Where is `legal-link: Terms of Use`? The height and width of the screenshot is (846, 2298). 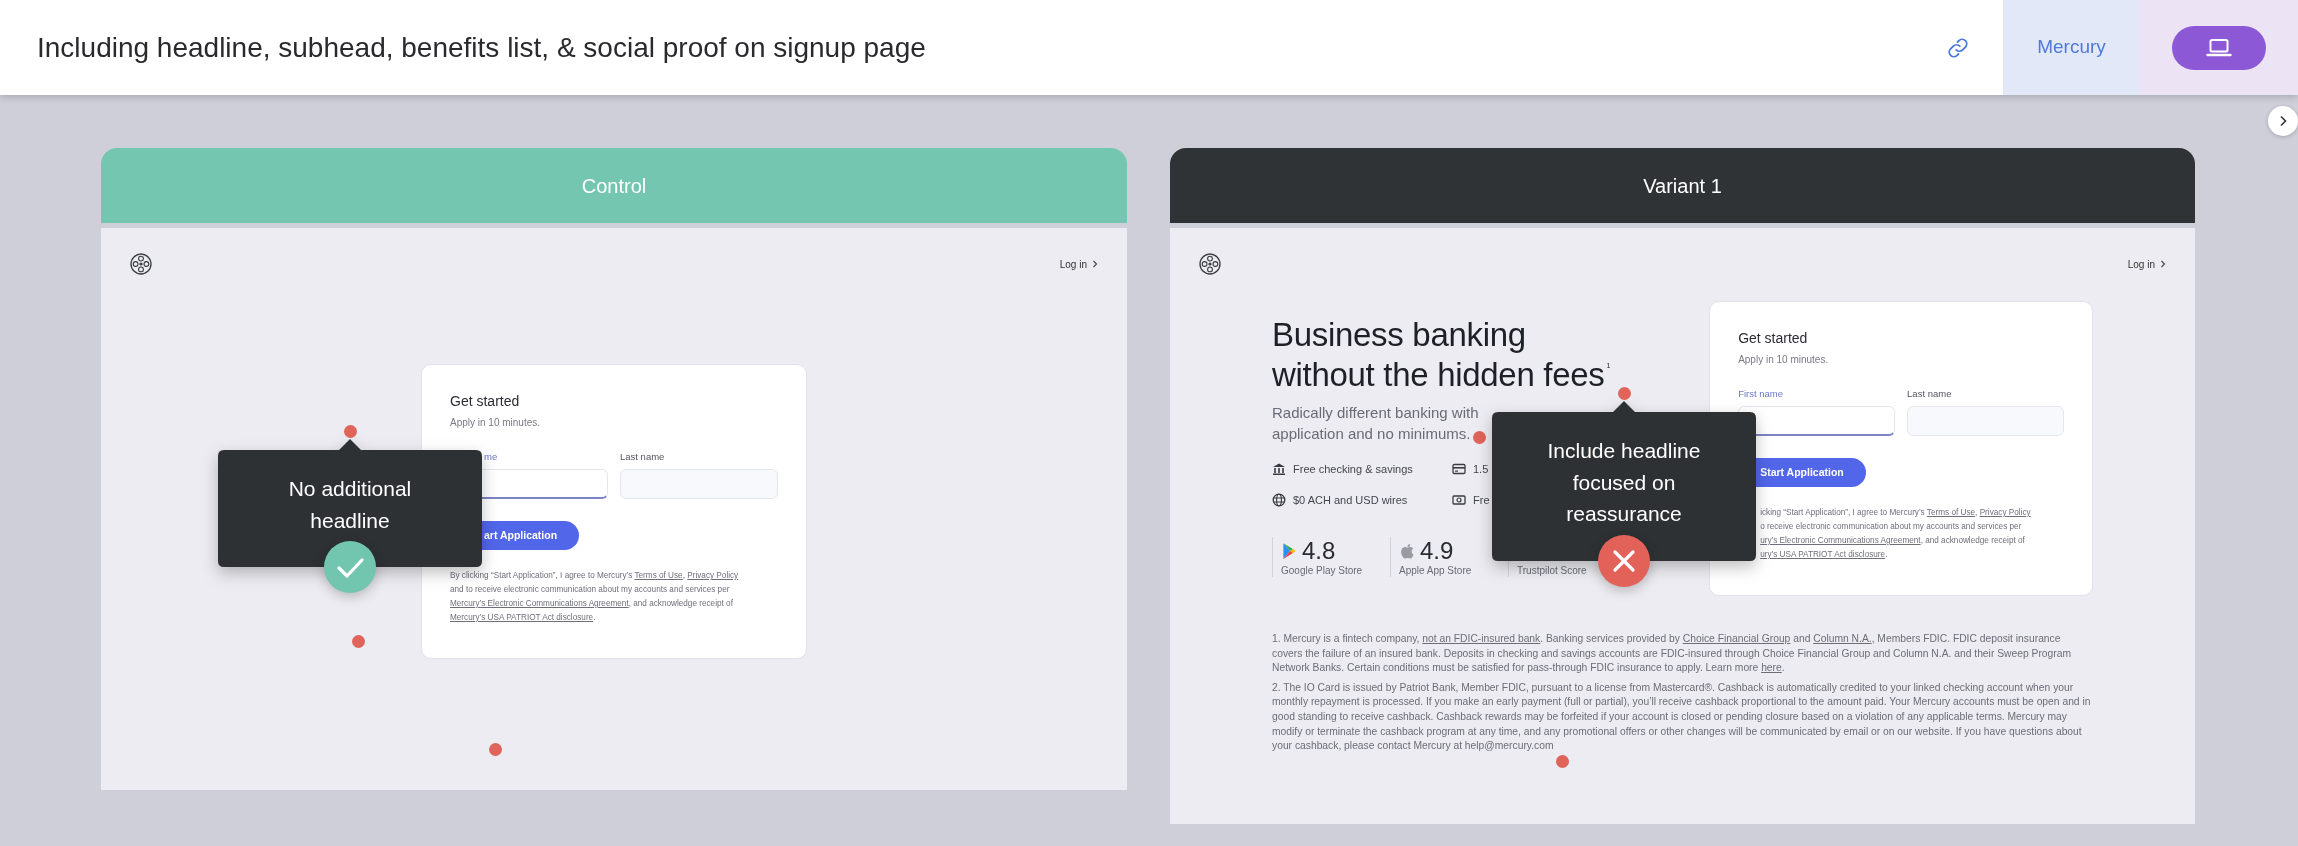 legal-link: Terms of Use is located at coordinates (658, 575).